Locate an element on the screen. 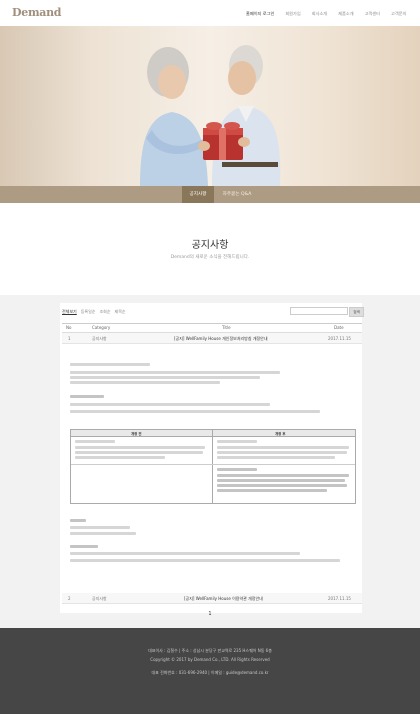 The image size is (420, 714). nav-item-about: 회사소개 is located at coordinates (319, 15).